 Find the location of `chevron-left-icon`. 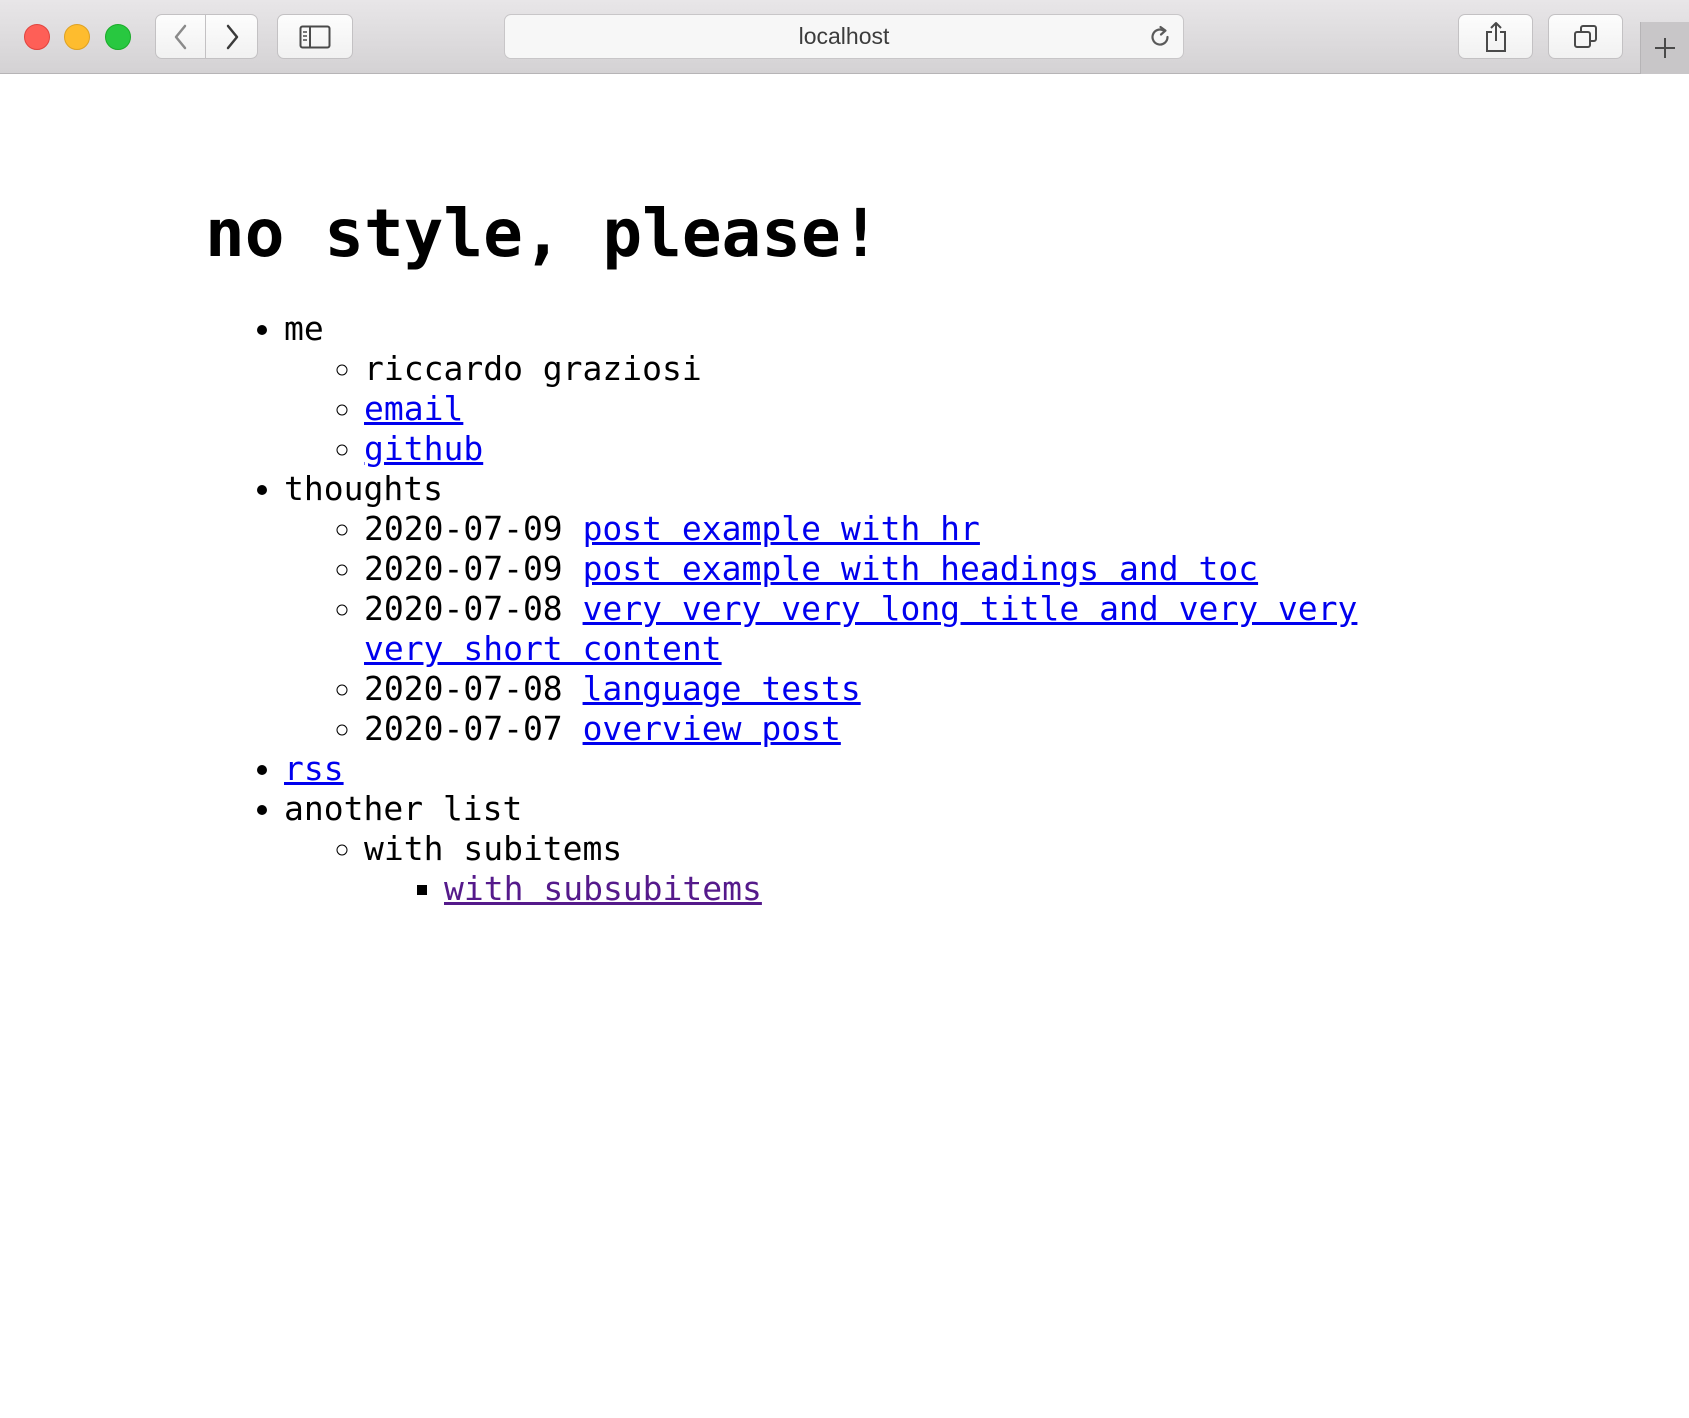

chevron-left-icon is located at coordinates (180, 36).